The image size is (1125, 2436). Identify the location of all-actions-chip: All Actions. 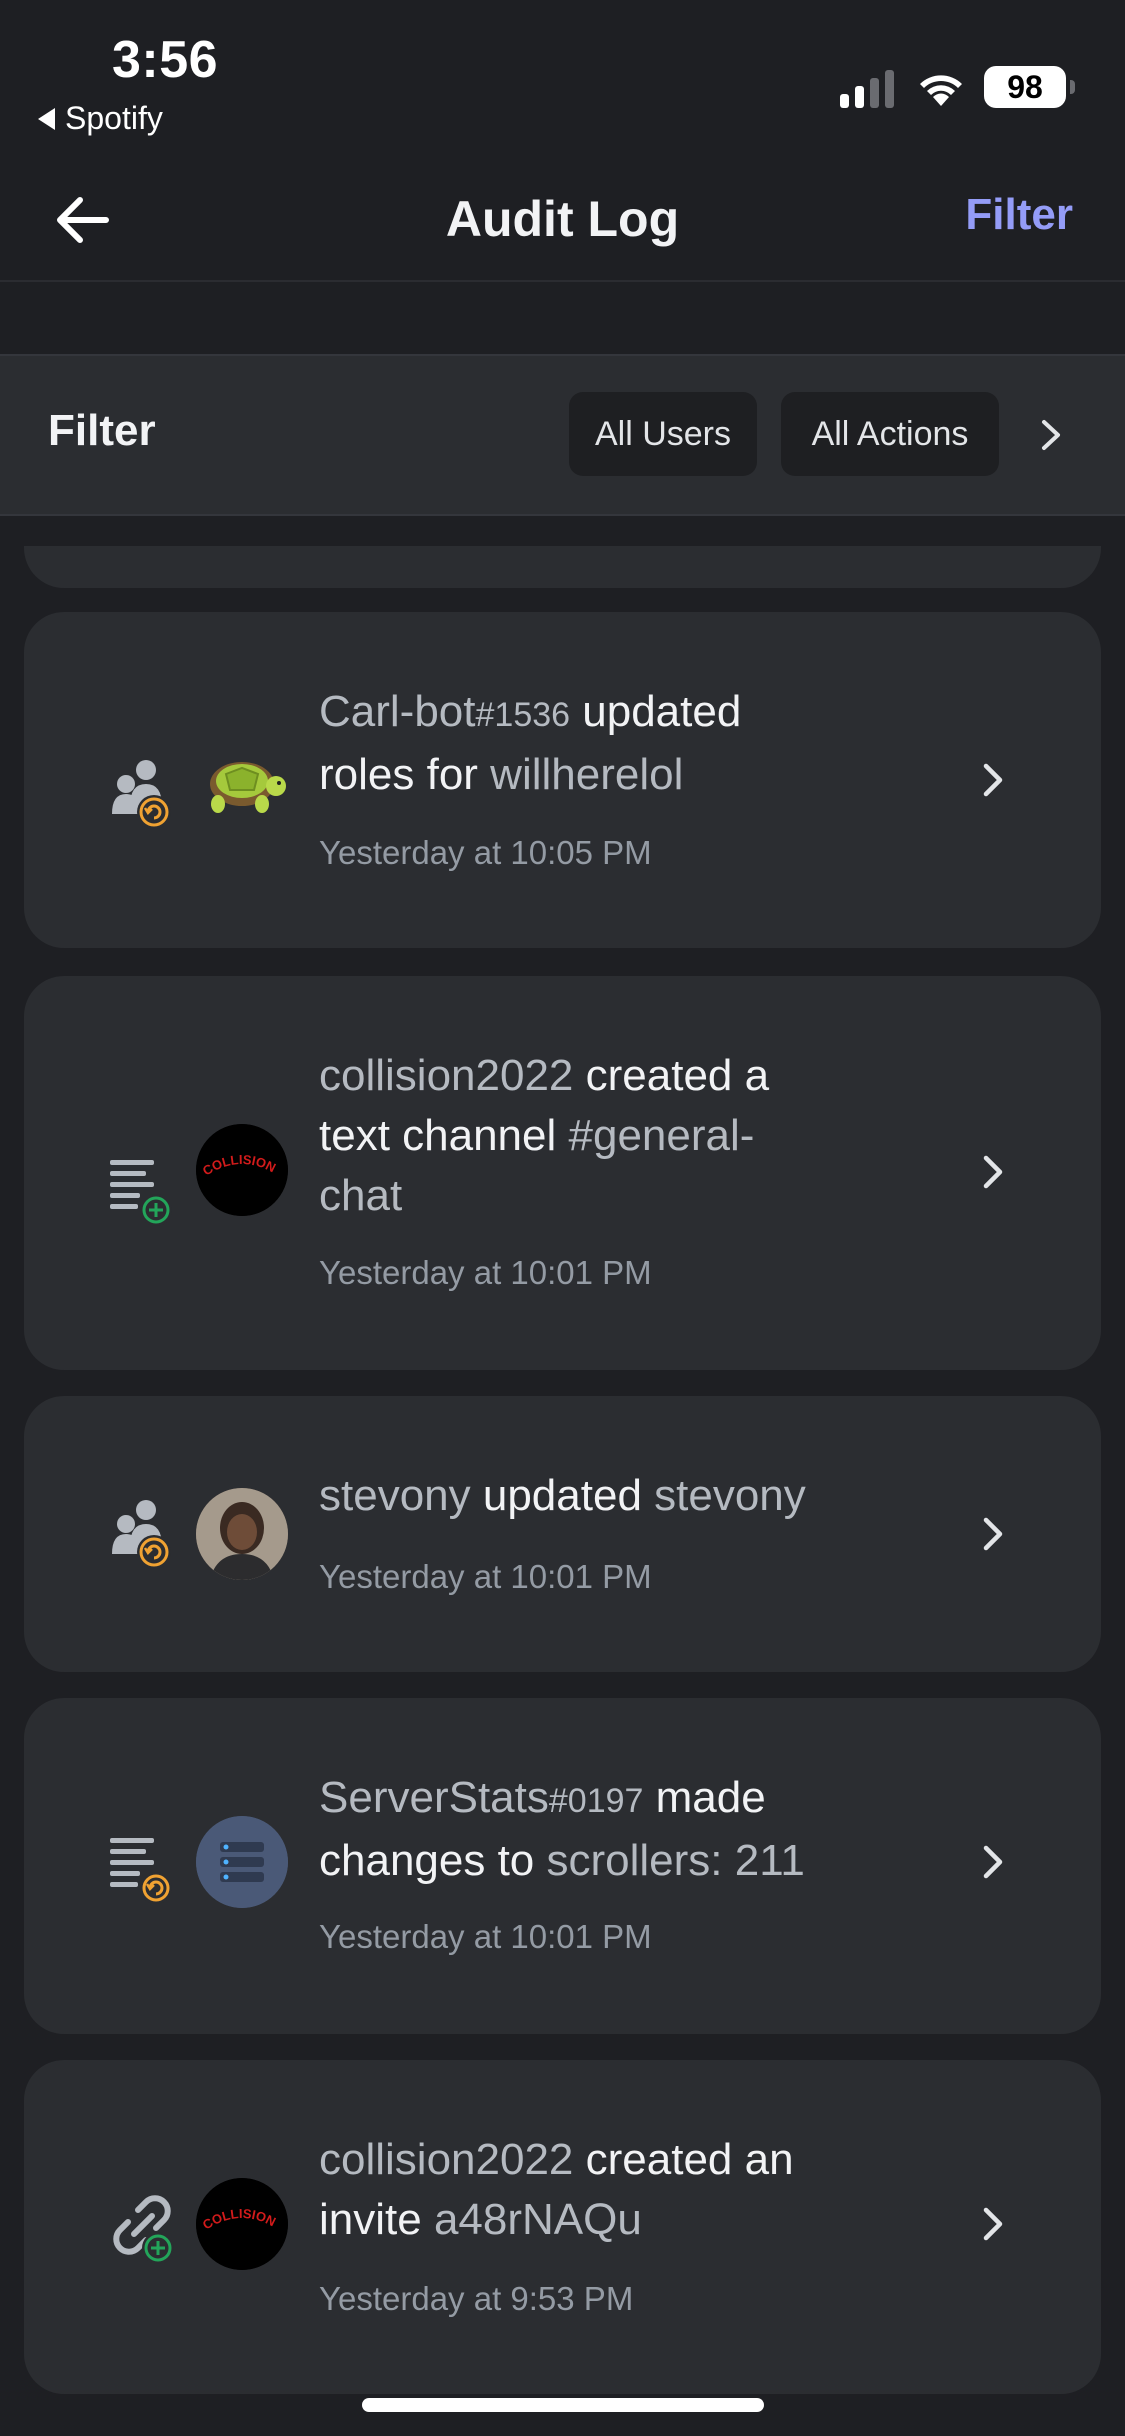
(890, 434).